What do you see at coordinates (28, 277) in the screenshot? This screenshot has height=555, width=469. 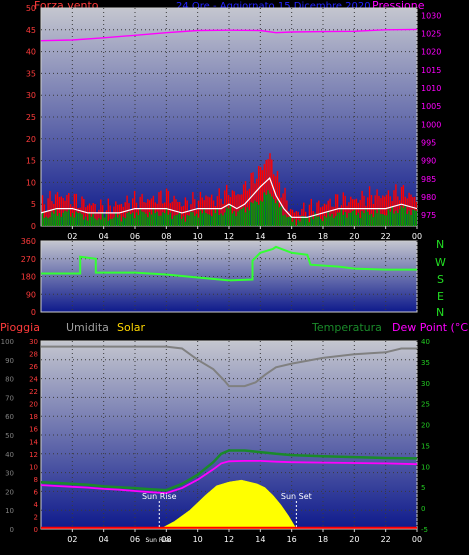 I see `y-tick-label: 180` at bounding box center [28, 277].